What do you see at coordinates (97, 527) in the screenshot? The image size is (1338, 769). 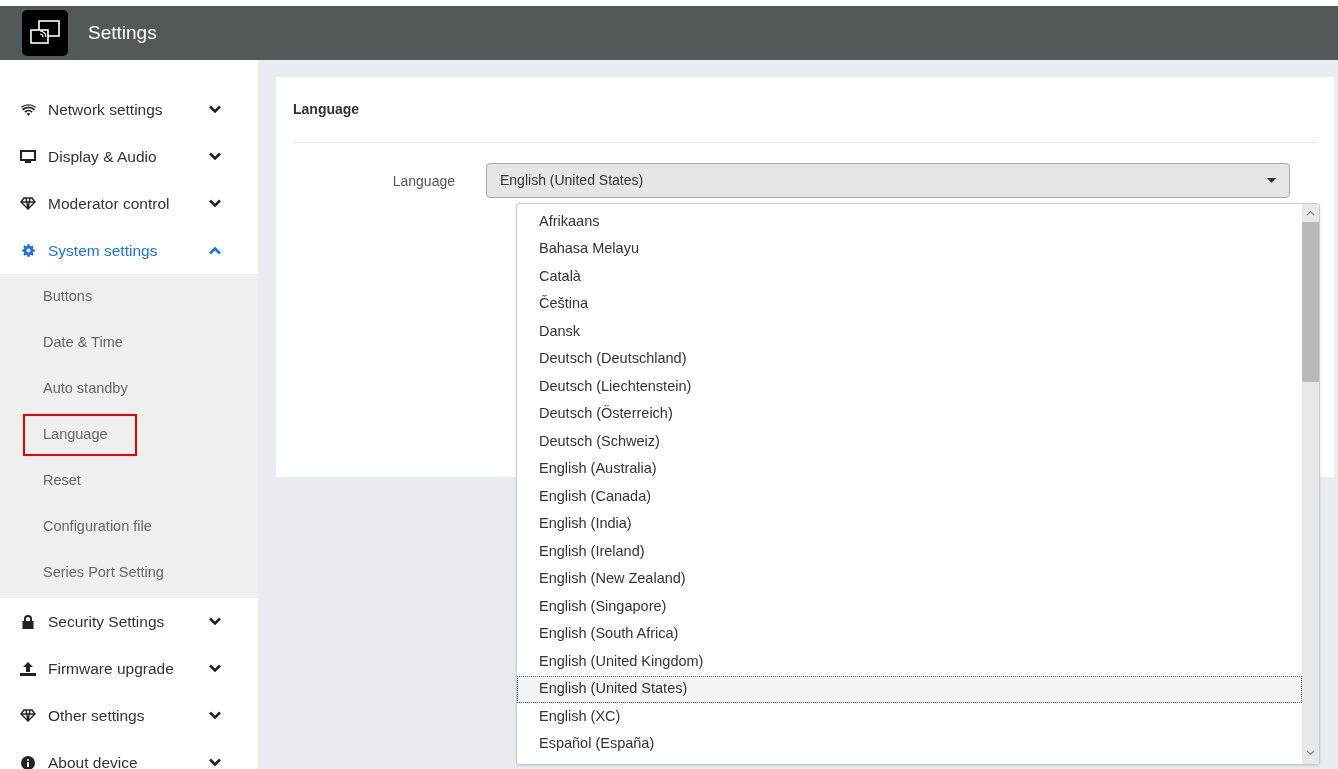 I see `submenu-item: Configuration file` at bounding box center [97, 527].